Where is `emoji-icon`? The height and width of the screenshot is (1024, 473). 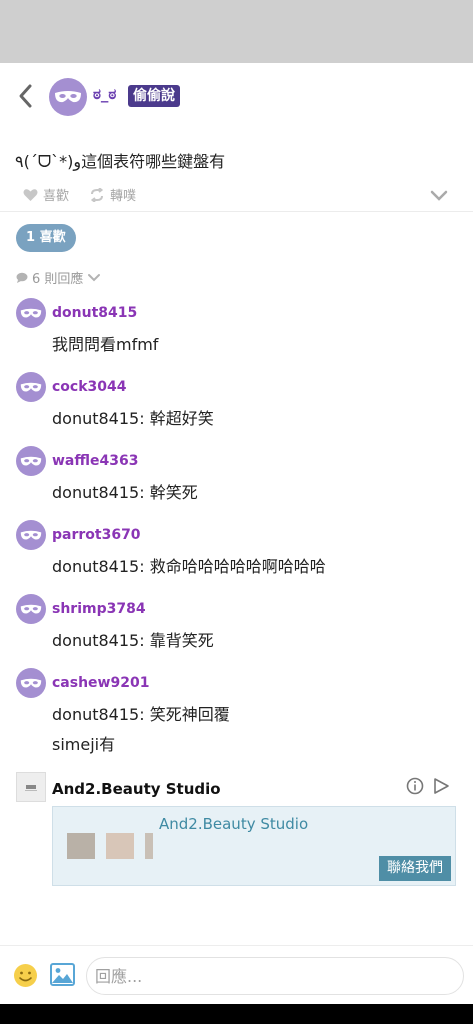 emoji-icon is located at coordinates (25, 975).